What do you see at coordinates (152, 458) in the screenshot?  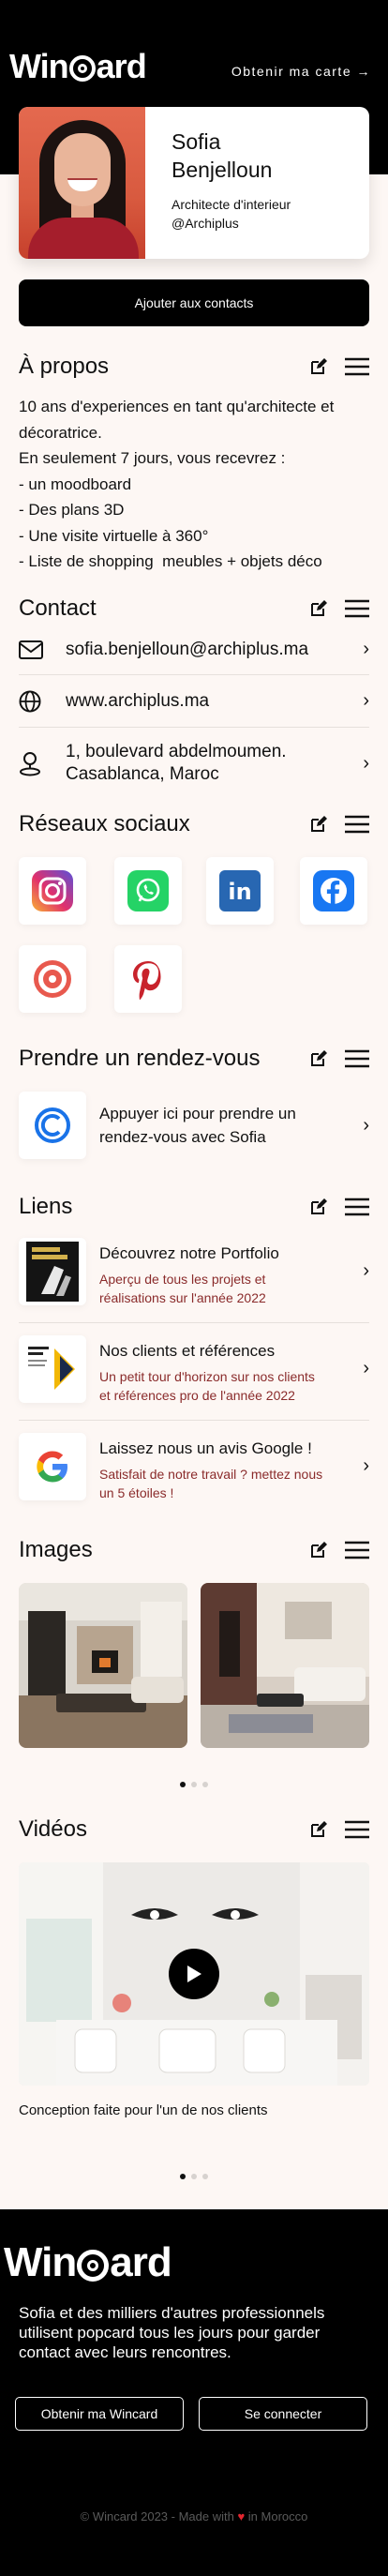 I see `about-line: En seulement 7 jours, vous recevrez :` at bounding box center [152, 458].